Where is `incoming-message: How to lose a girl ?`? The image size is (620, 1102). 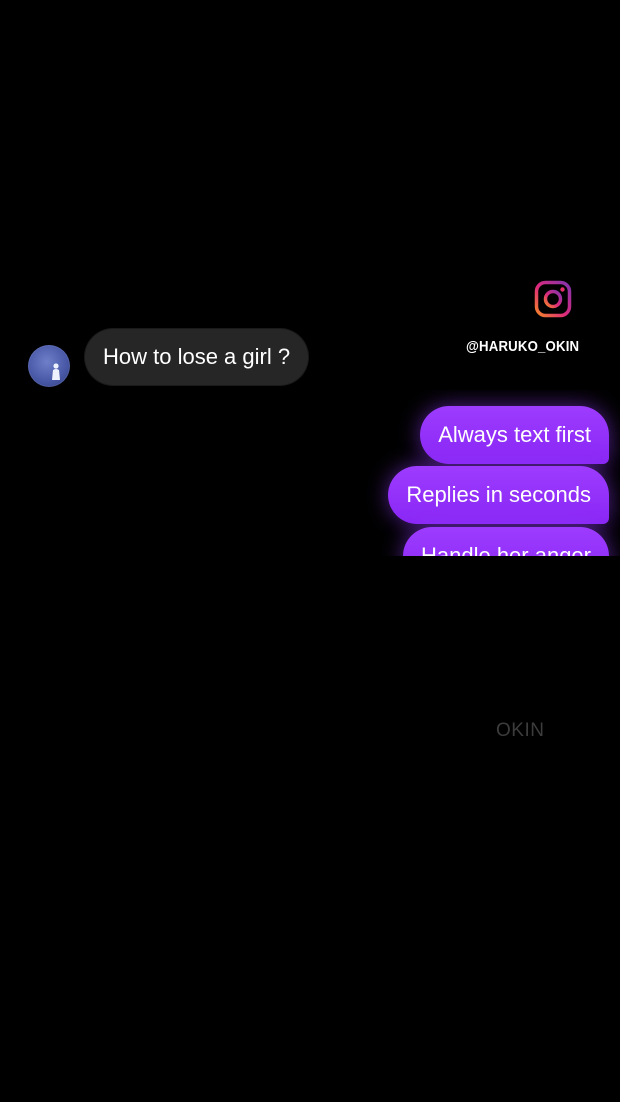 incoming-message: How to lose a girl ? is located at coordinates (197, 357).